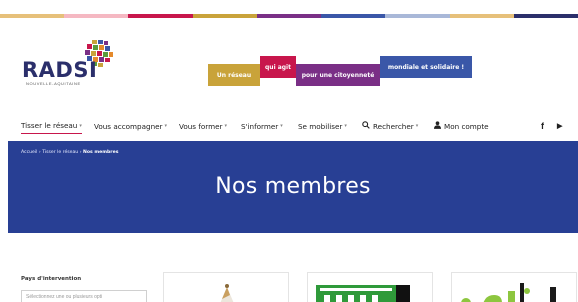  Describe the element at coordinates (559, 126) in the screenshot. I see `youtube-icon: ▶` at that location.